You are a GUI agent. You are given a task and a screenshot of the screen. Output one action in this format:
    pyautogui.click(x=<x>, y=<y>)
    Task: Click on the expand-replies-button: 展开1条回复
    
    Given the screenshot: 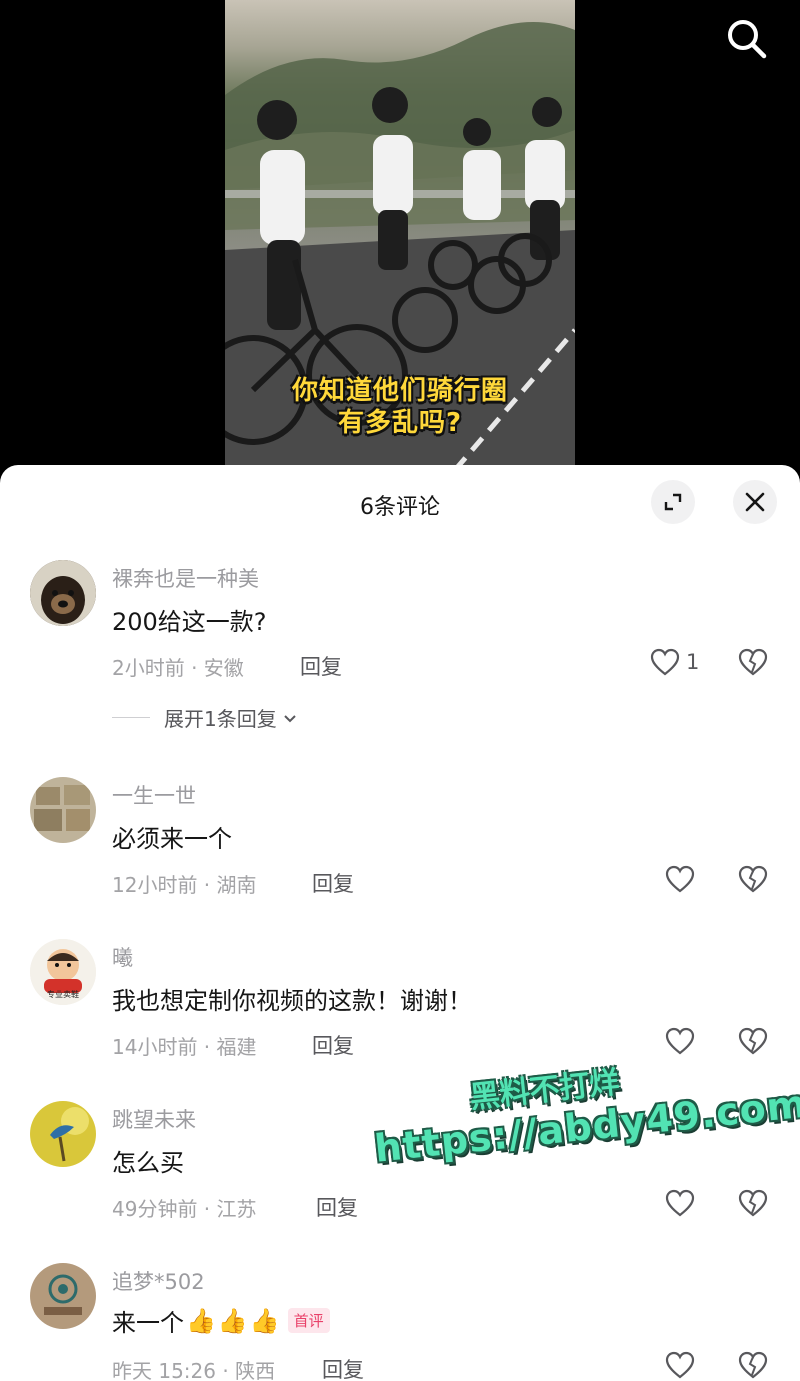 What is the action you would take?
    pyautogui.click(x=205, y=717)
    